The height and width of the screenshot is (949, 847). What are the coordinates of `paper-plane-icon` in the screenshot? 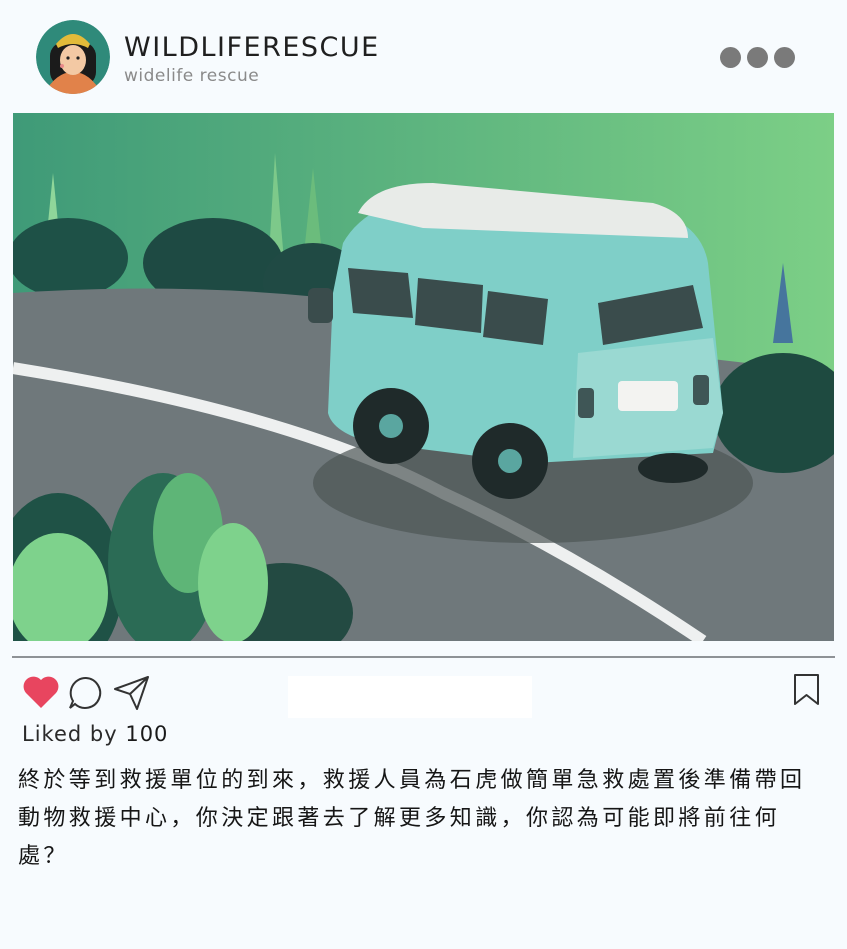 It's located at (132, 693).